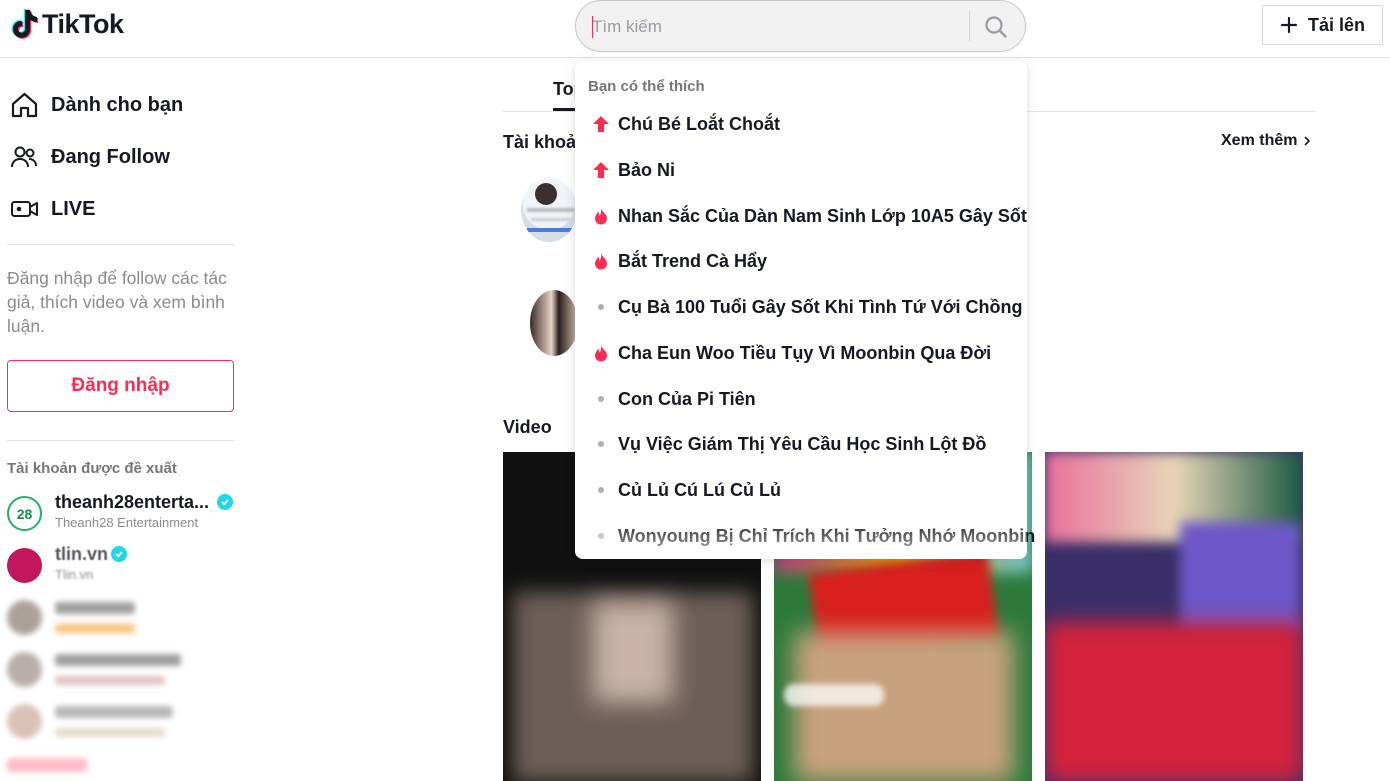 This screenshot has height=781, width=1390. Describe the element at coordinates (74, 574) in the screenshot. I see `account-nickname: Tlin.vn` at that location.